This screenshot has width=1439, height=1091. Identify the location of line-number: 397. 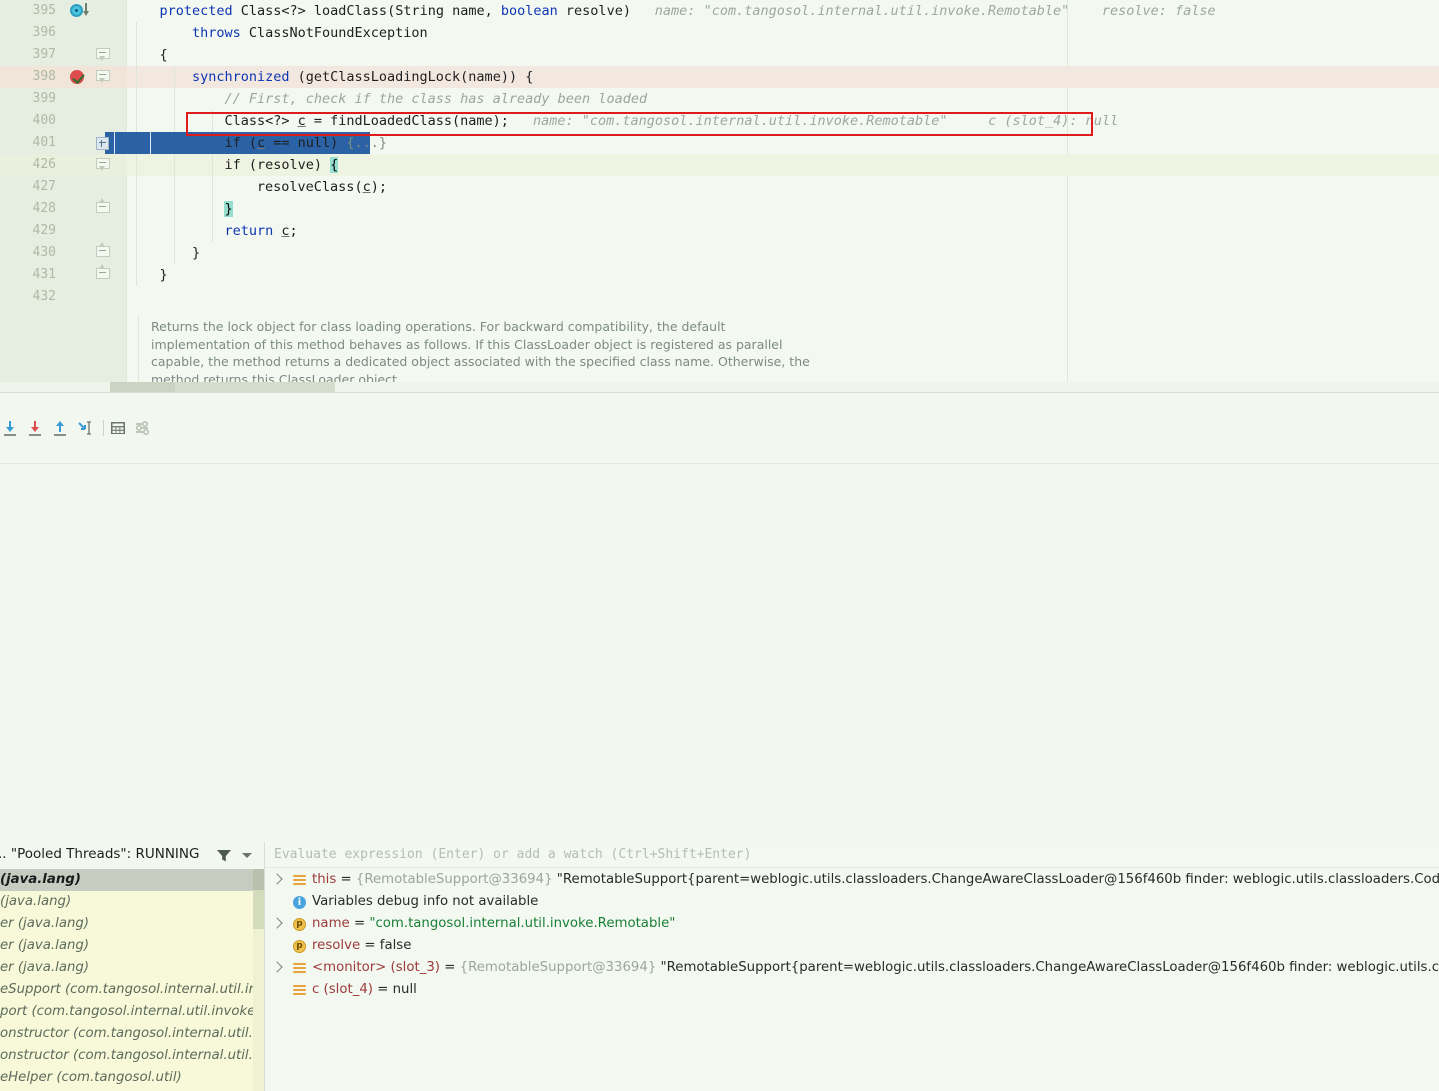
(44, 54).